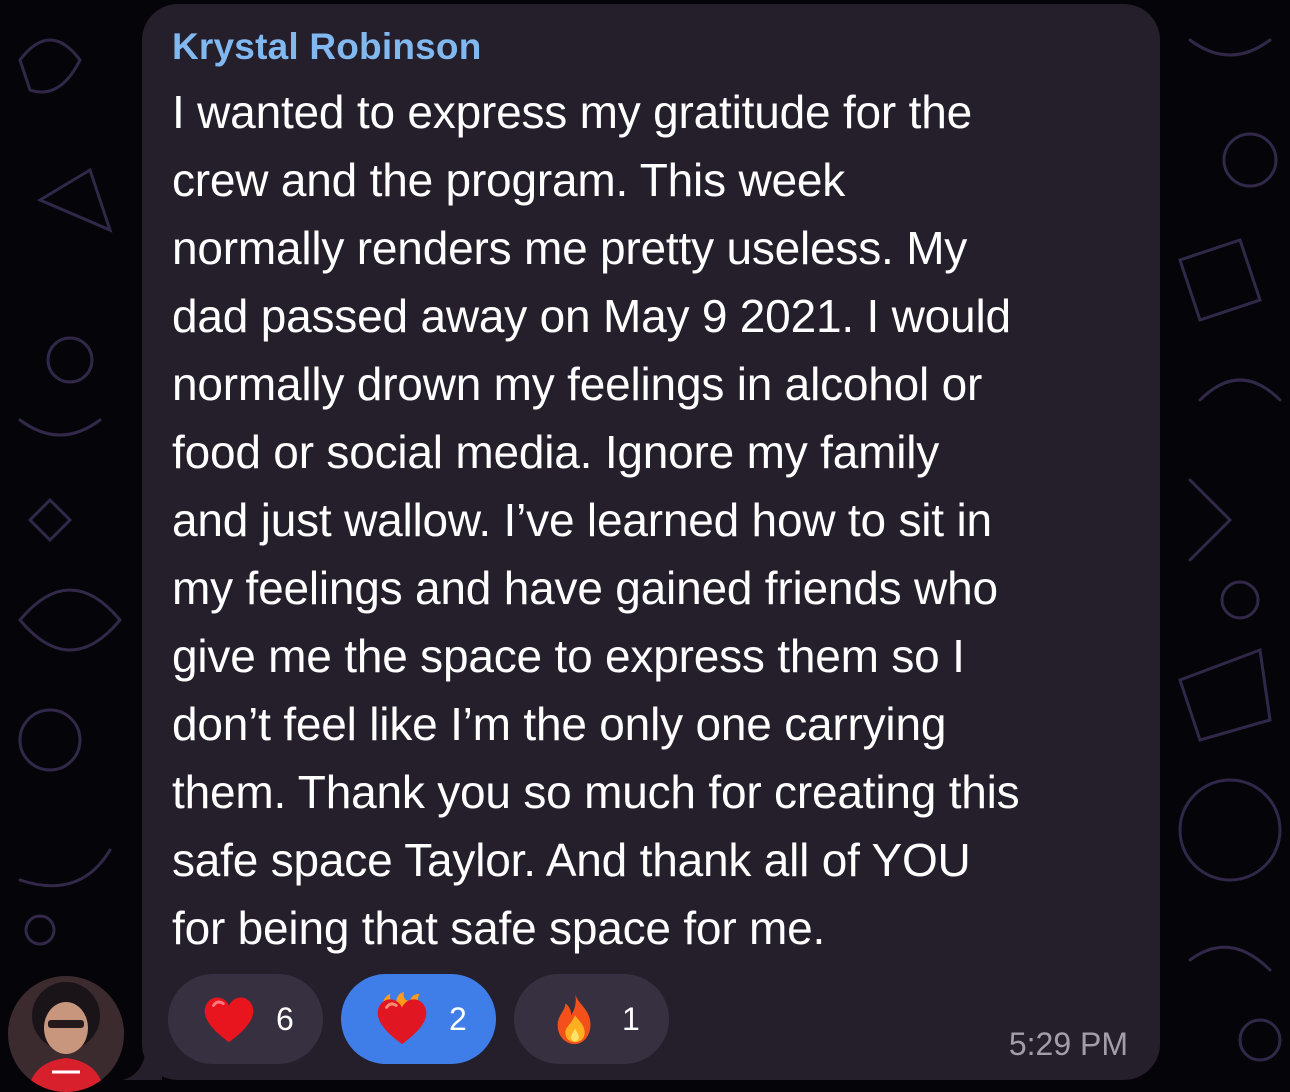 The image size is (1290, 1092). What do you see at coordinates (327, 47) in the screenshot?
I see `sender-name: Krystal Robinson` at bounding box center [327, 47].